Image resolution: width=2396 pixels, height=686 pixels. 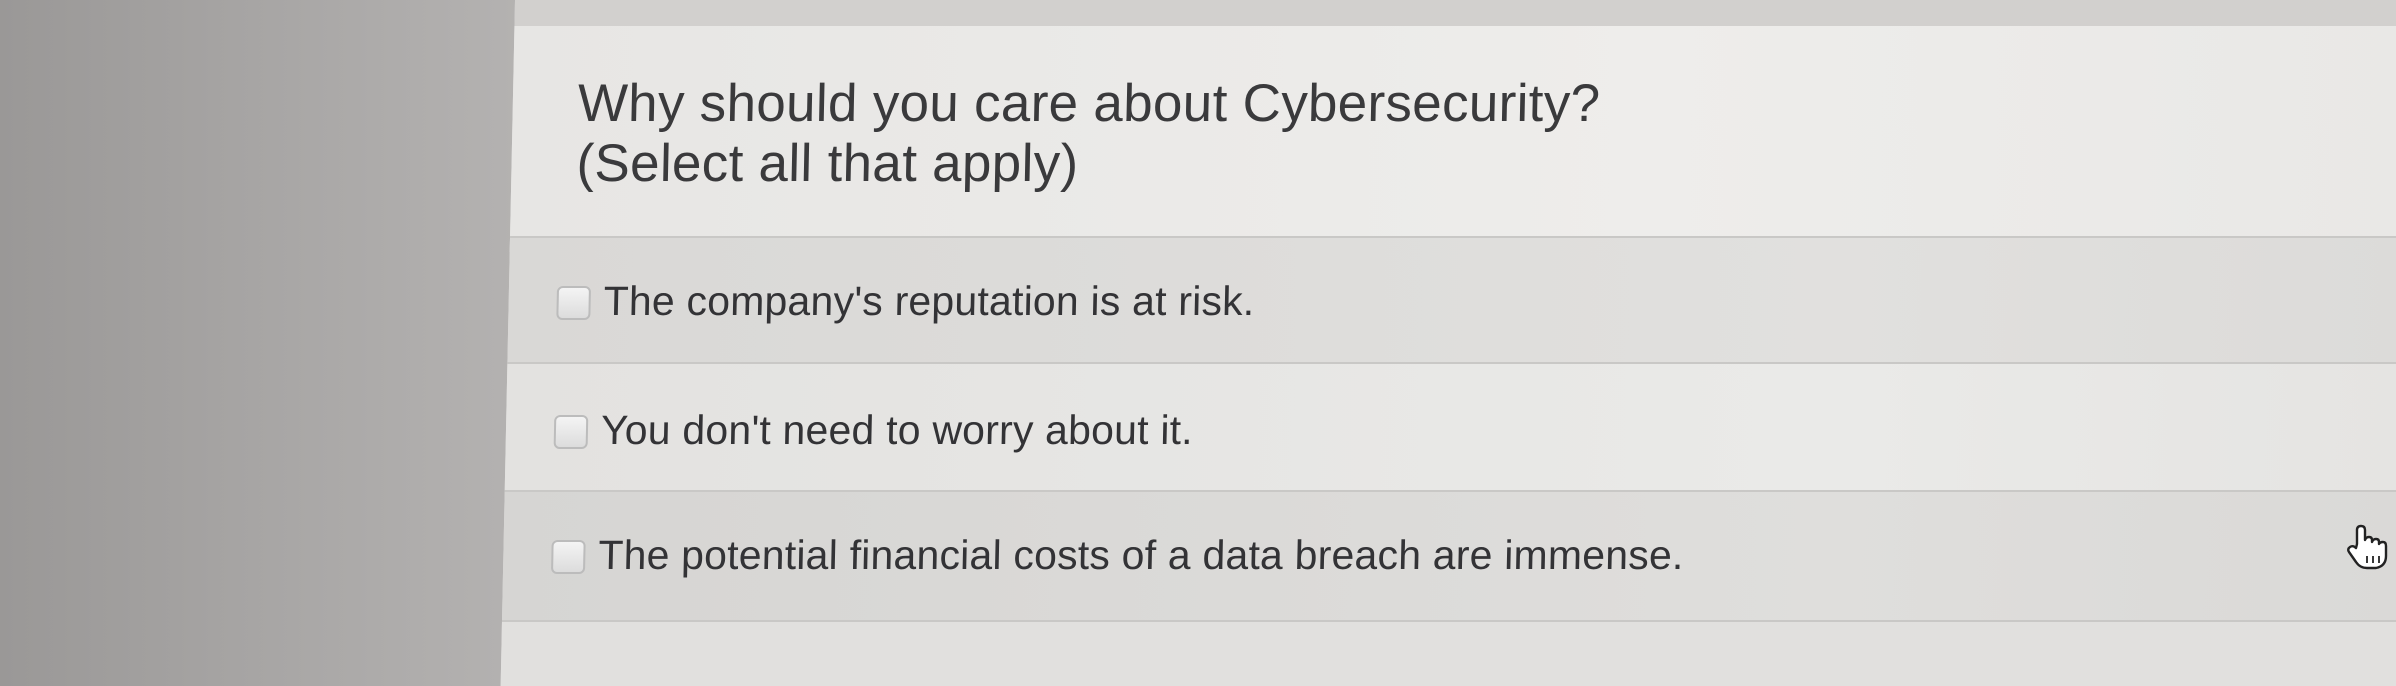 I want to click on option-2-checkbox, so click(x=571, y=432).